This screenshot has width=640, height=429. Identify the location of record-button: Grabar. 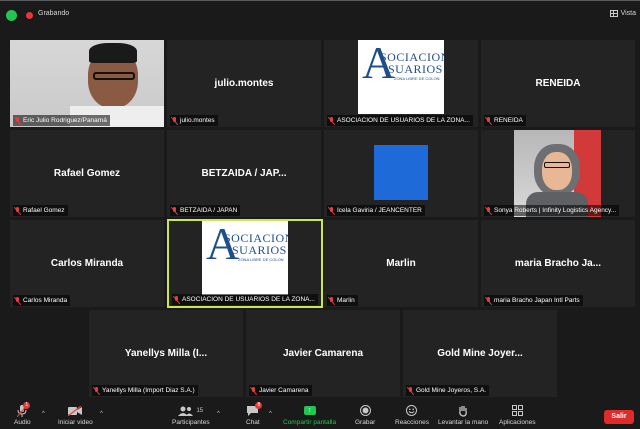
(365, 414).